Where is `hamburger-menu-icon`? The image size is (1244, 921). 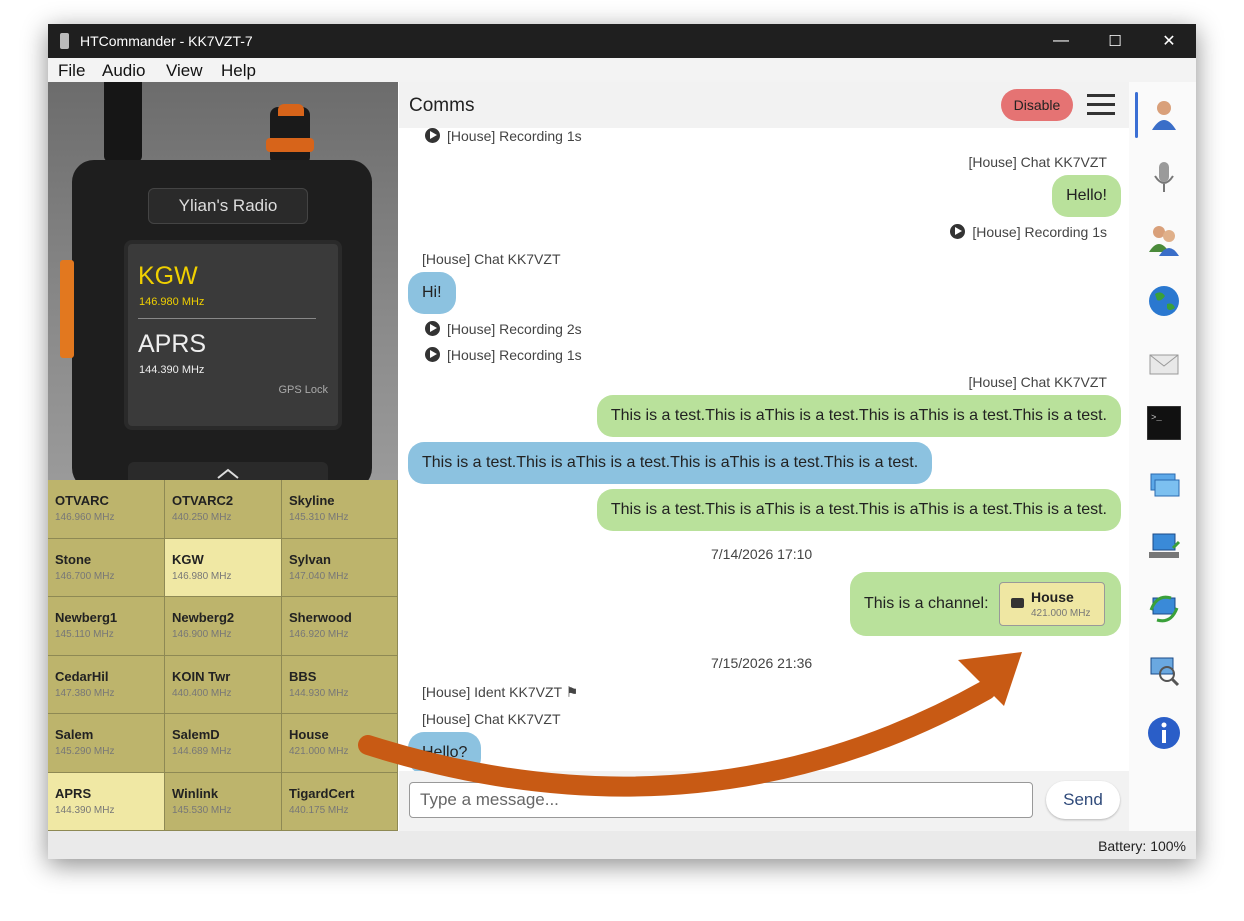
hamburger-menu-icon is located at coordinates (1101, 105).